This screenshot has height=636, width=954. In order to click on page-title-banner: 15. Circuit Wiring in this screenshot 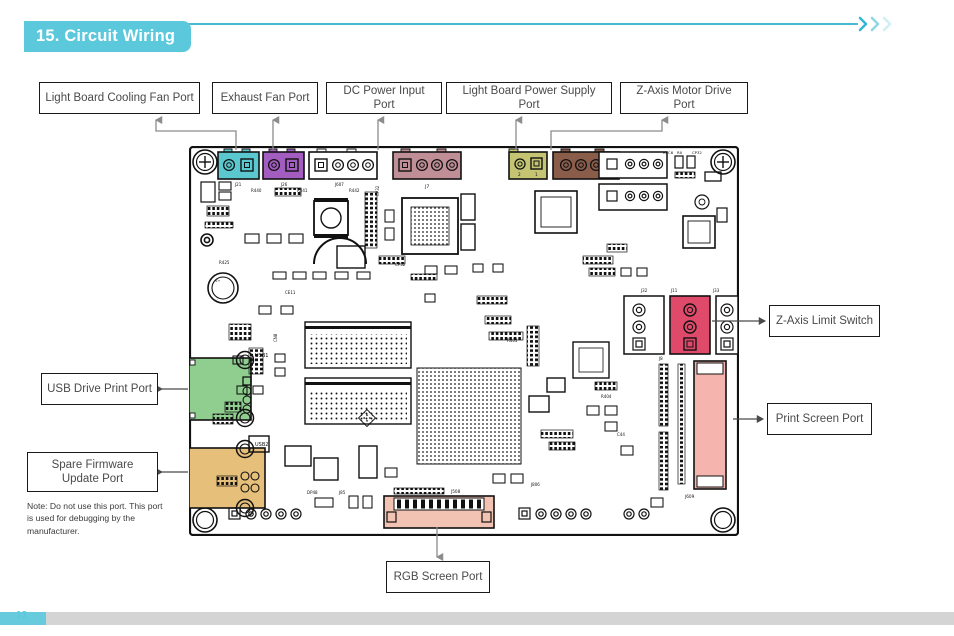, I will do `click(108, 36)`.